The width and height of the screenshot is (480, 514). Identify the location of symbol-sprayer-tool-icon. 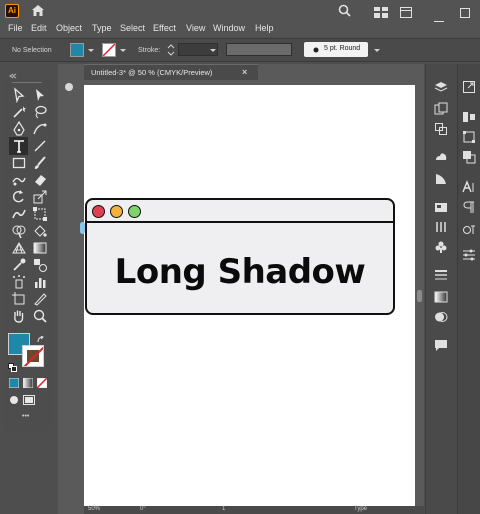
(19, 282).